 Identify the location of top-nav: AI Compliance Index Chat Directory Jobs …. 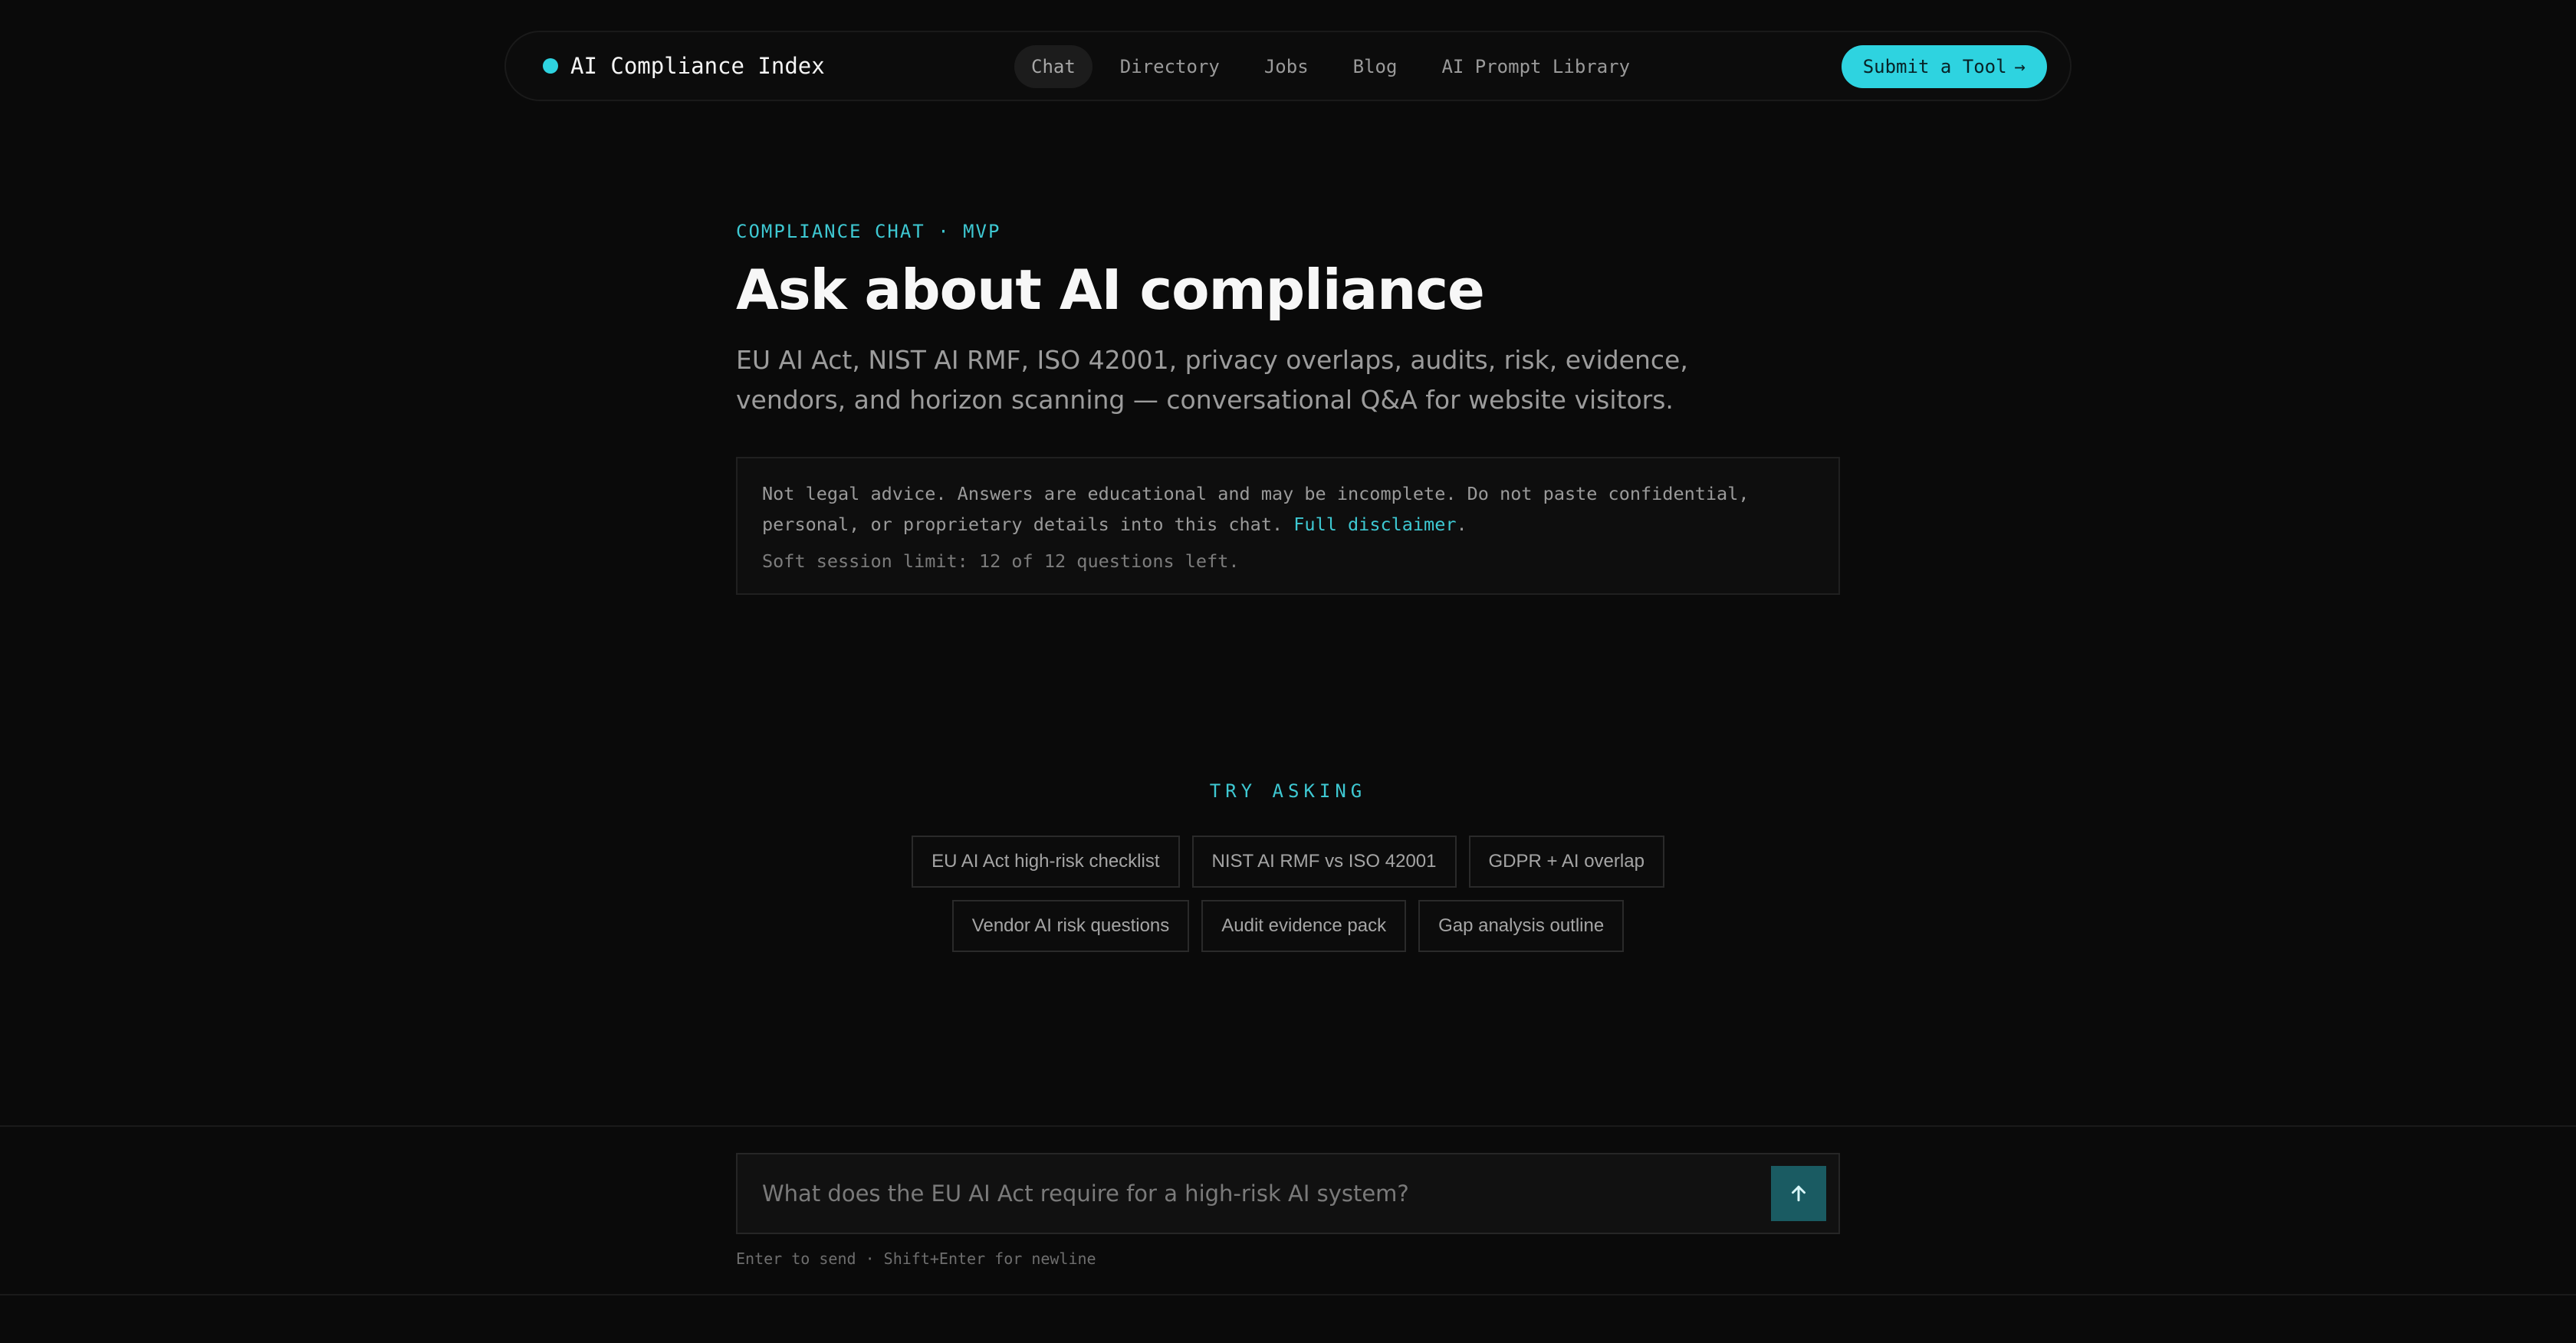
(1288, 66).